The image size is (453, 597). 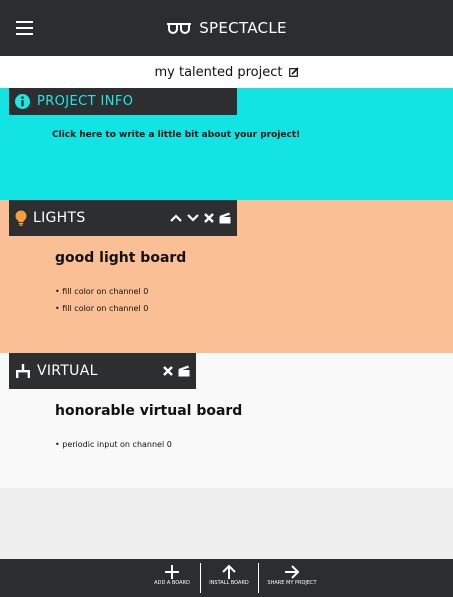 I want to click on brand: SPECTACLE, so click(x=226, y=28).